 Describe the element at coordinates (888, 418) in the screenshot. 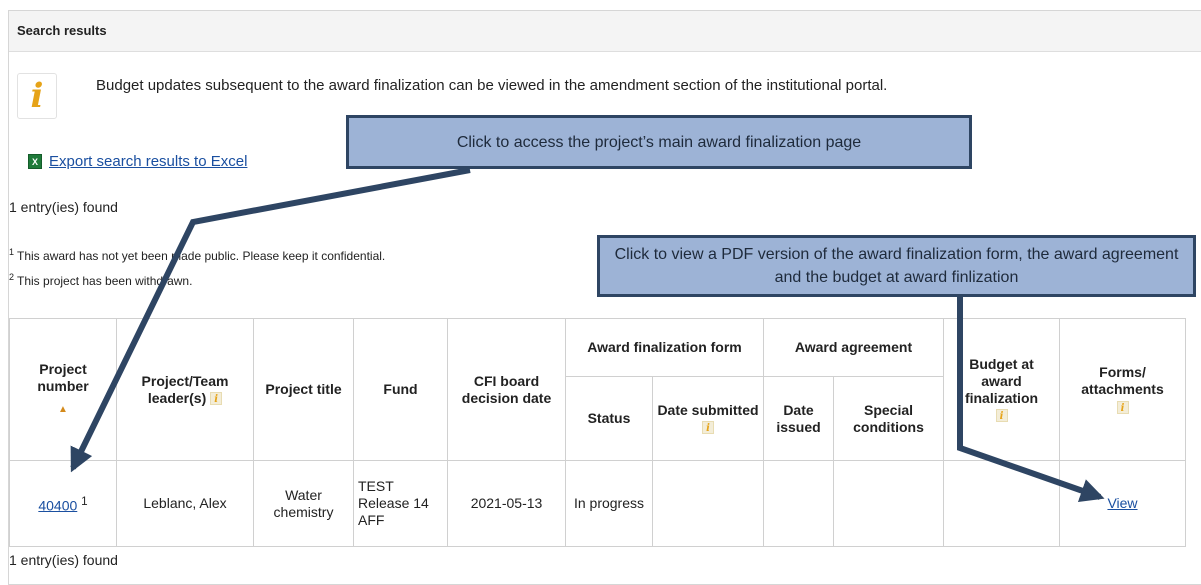

I see `header-special-conditions: Special conditions` at that location.